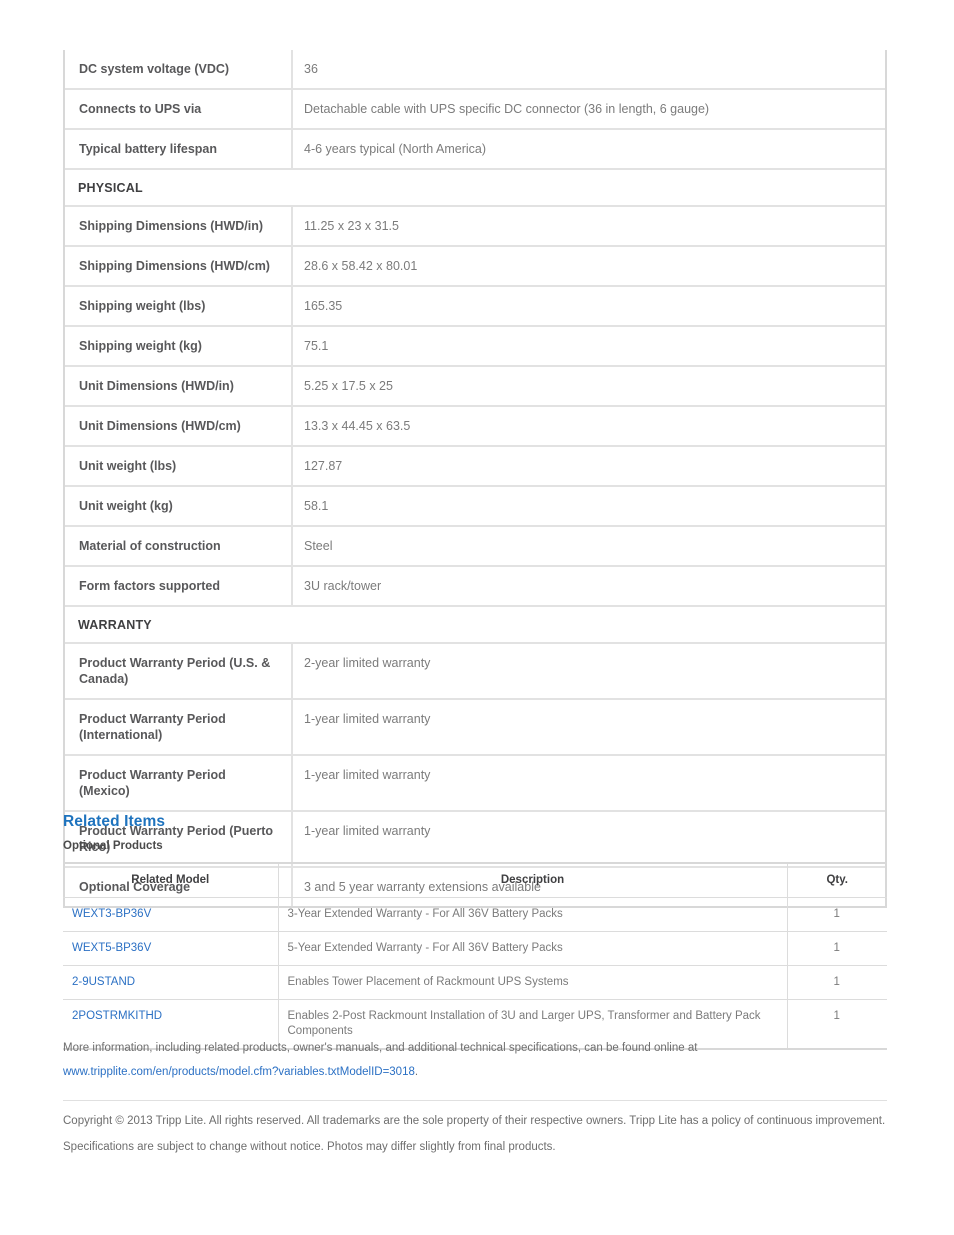 The image size is (954, 1235). I want to click on spec-row: Unit weight (lbs) 127.87, so click(475, 466).